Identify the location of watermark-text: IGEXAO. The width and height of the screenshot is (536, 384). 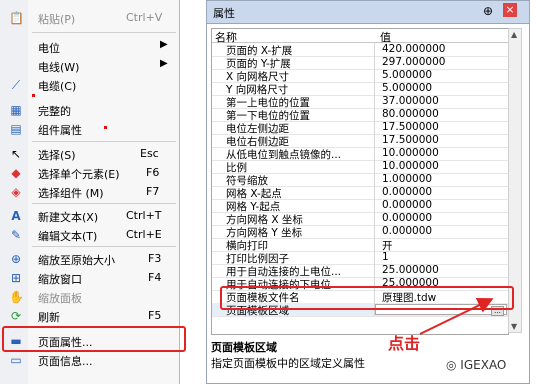
(483, 365).